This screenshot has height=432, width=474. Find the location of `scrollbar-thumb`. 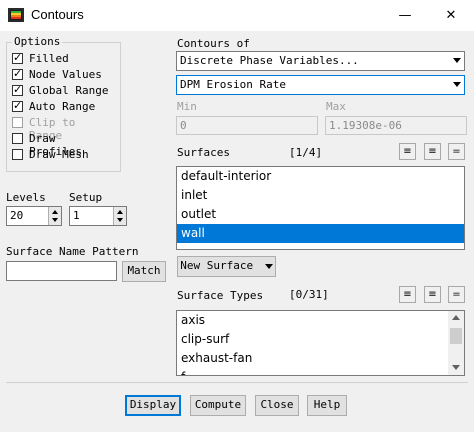

scrollbar-thumb is located at coordinates (456, 336).